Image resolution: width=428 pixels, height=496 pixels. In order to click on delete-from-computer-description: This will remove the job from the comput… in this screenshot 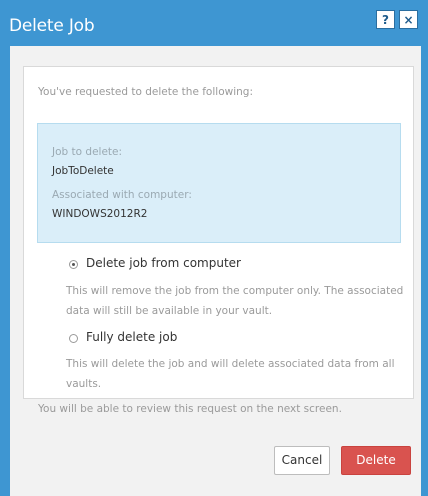, I will do `click(235, 301)`.